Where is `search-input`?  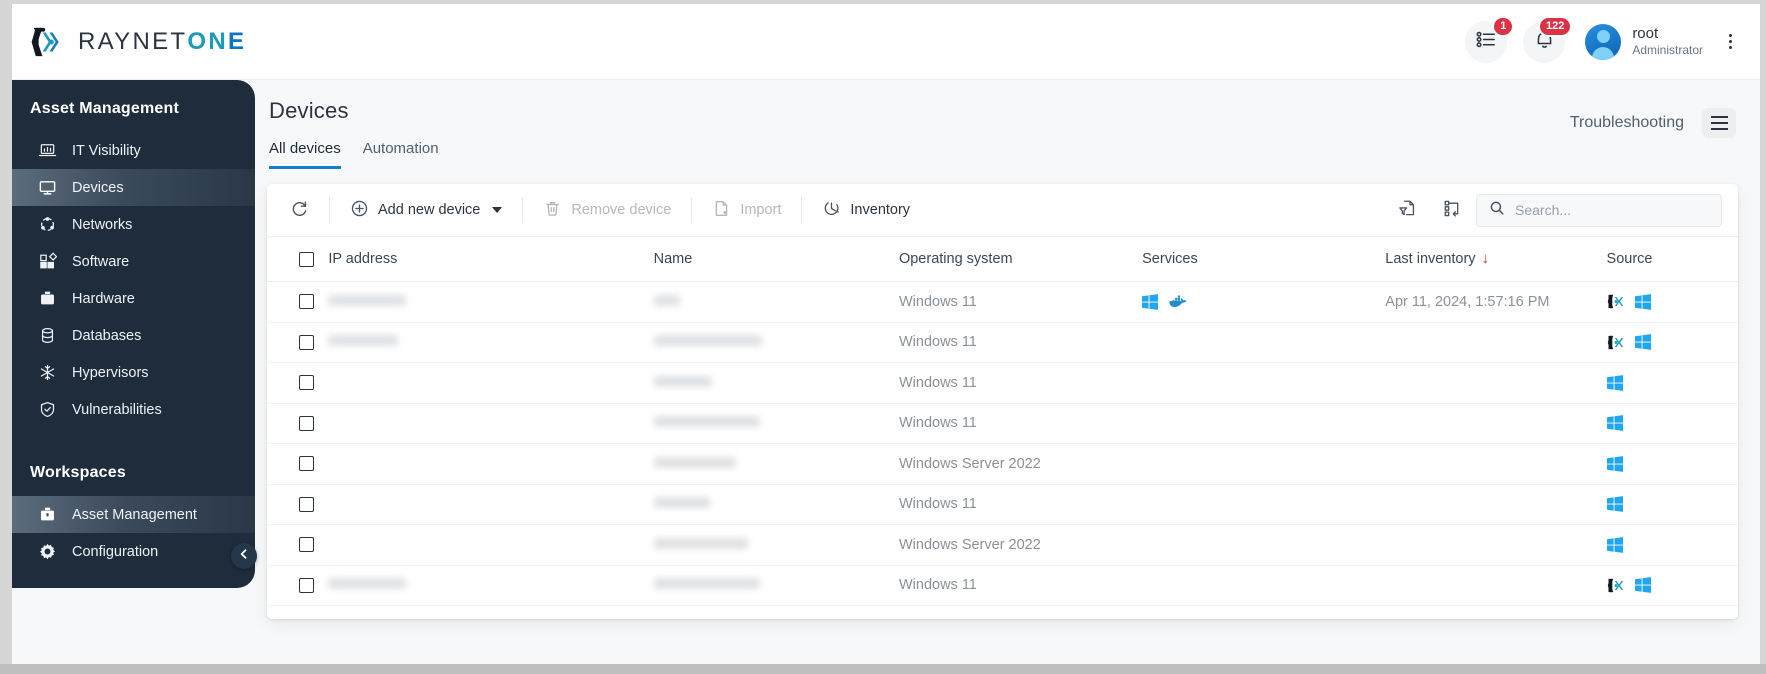
search-input is located at coordinates (1612, 210).